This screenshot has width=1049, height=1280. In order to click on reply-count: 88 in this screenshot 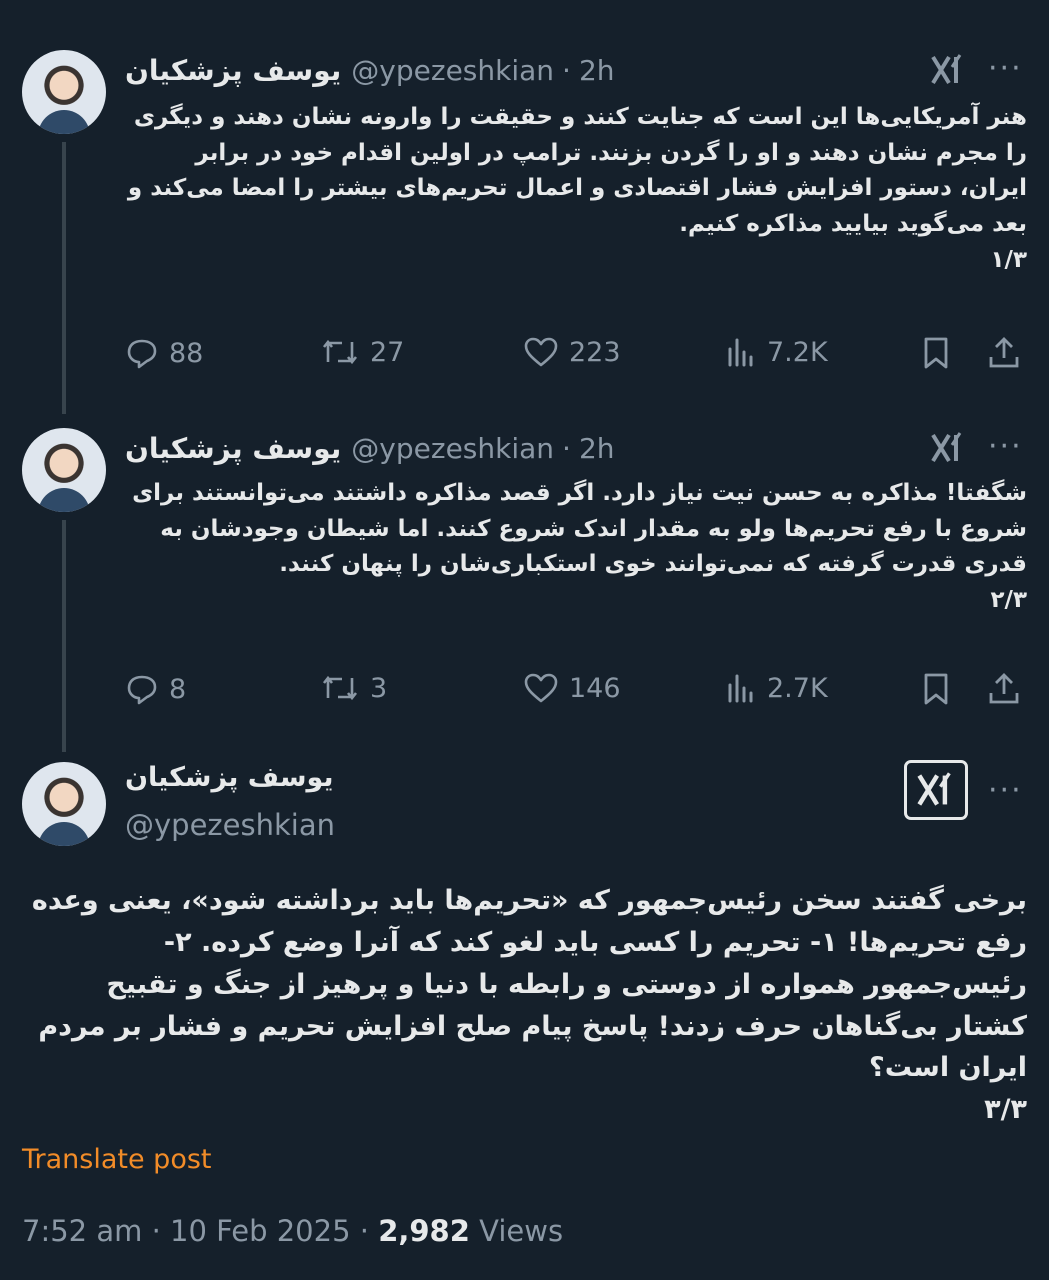, I will do `click(186, 353)`.